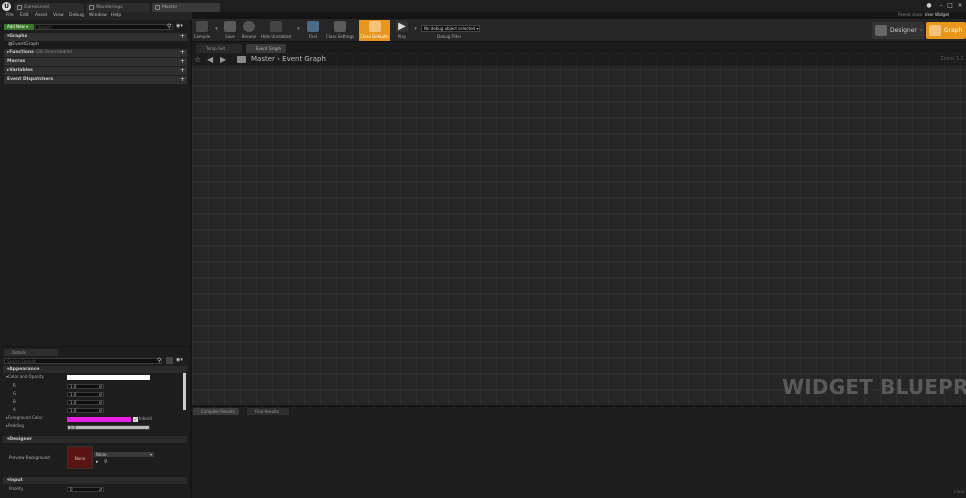 The height and width of the screenshot is (498, 966). Describe the element at coordinates (950, 6) in the screenshot. I see `maximize-icon: □` at that location.